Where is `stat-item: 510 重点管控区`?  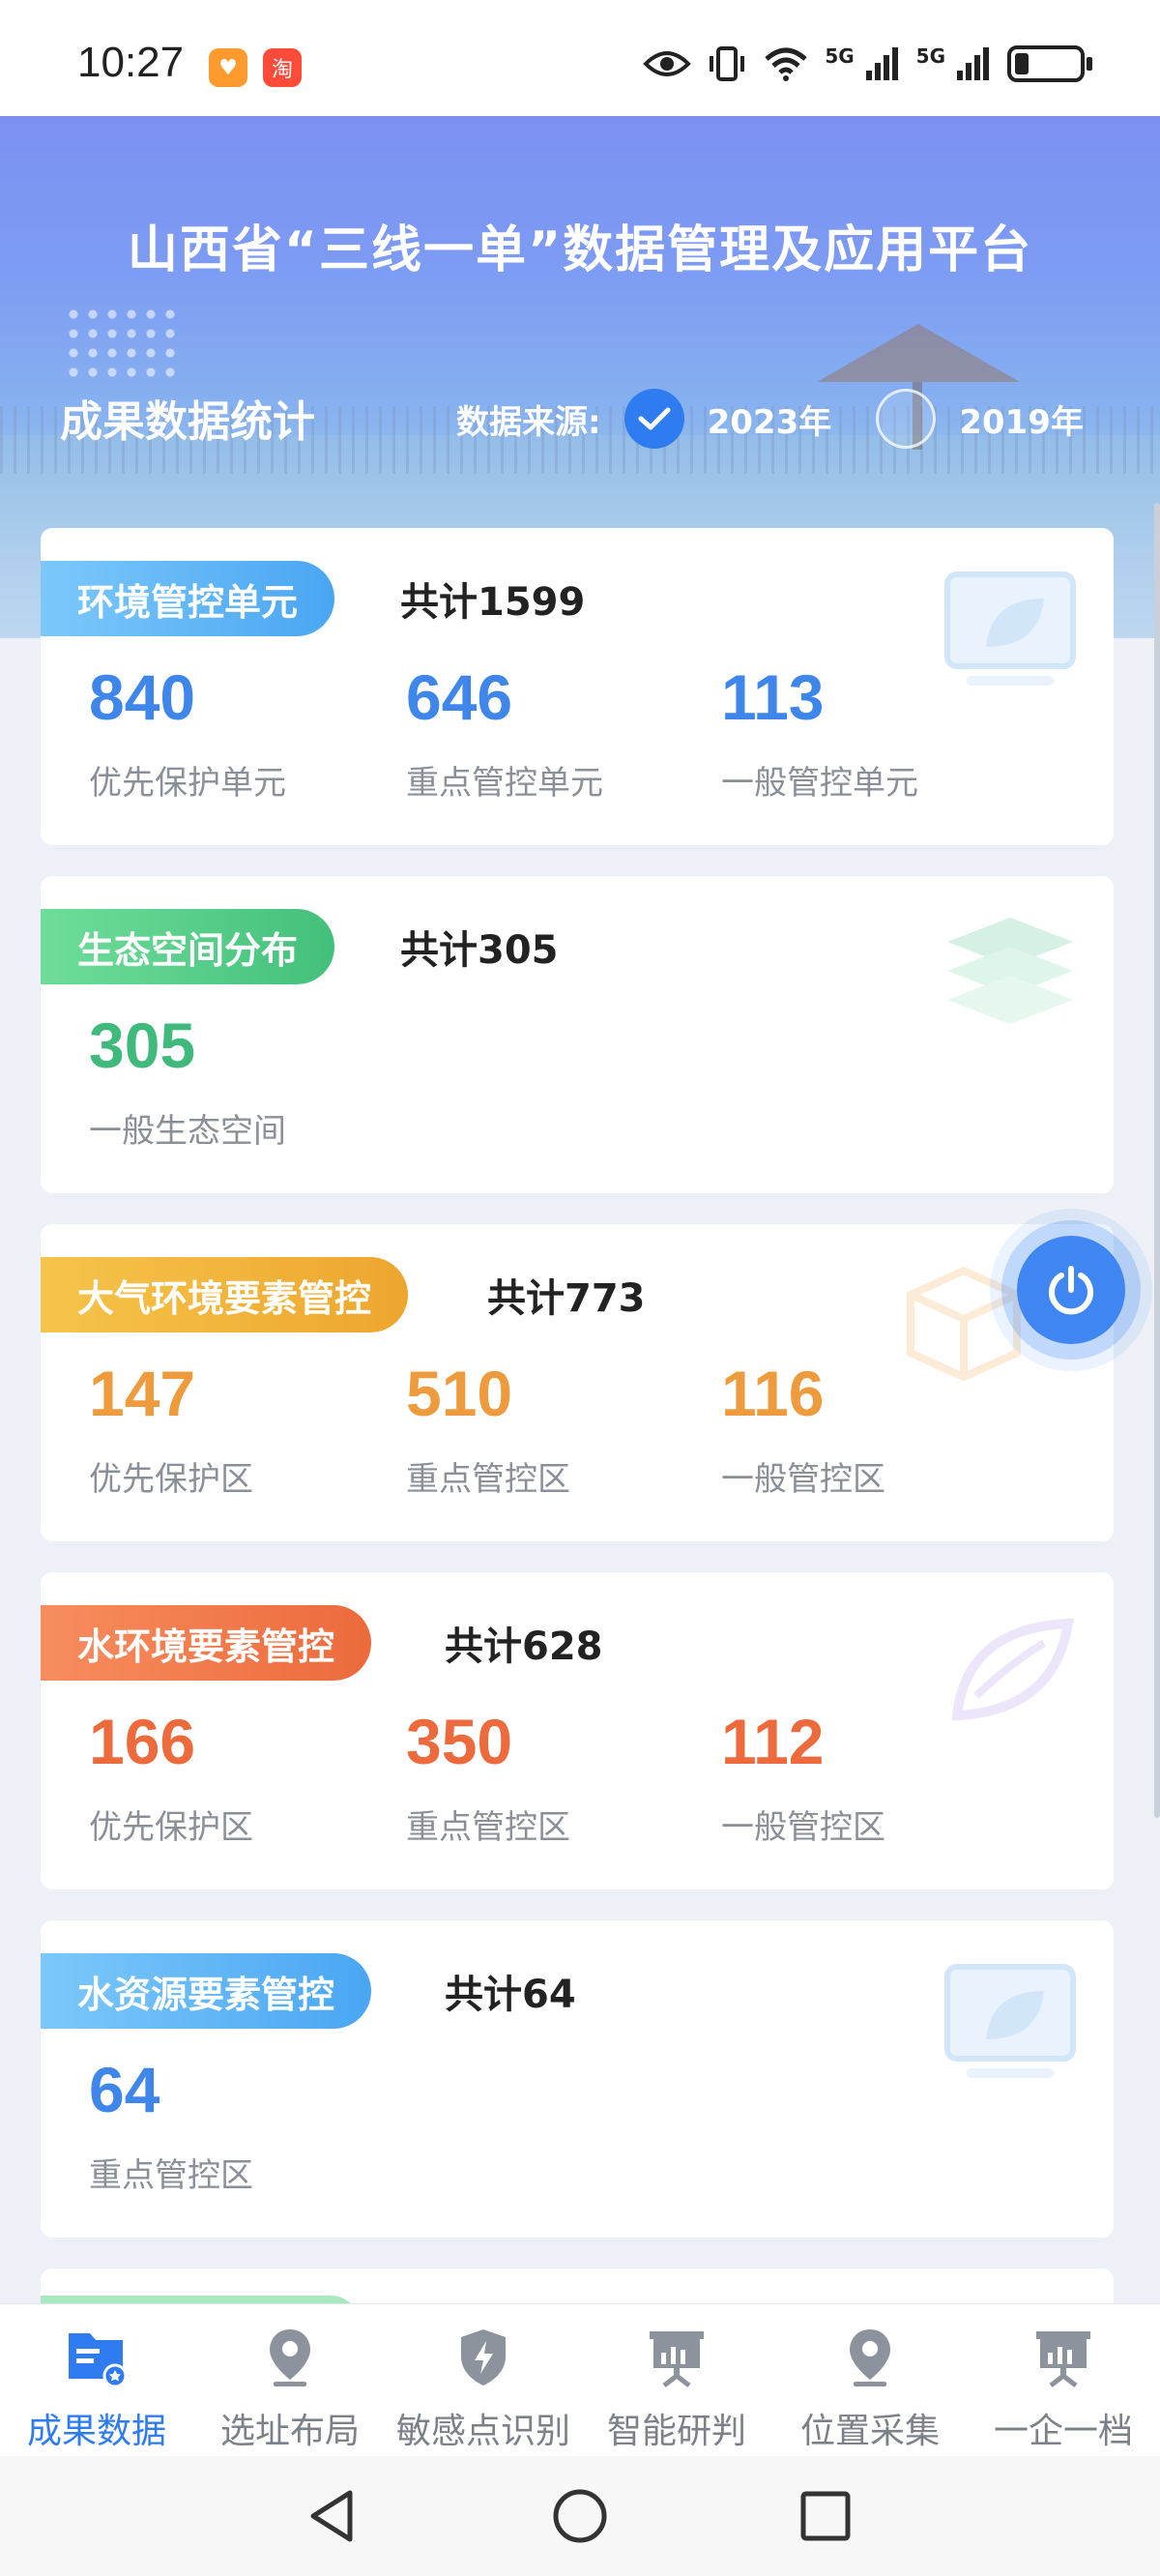 stat-item: 510 重点管控区 is located at coordinates (488, 1430).